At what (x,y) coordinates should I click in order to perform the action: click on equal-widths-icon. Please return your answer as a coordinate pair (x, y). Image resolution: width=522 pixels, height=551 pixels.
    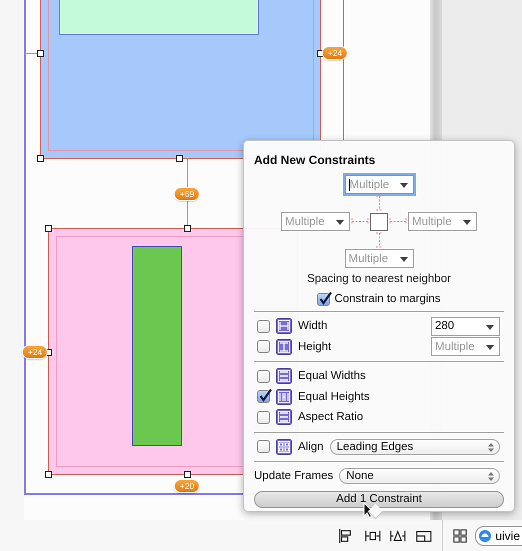
    Looking at the image, I should click on (284, 376).